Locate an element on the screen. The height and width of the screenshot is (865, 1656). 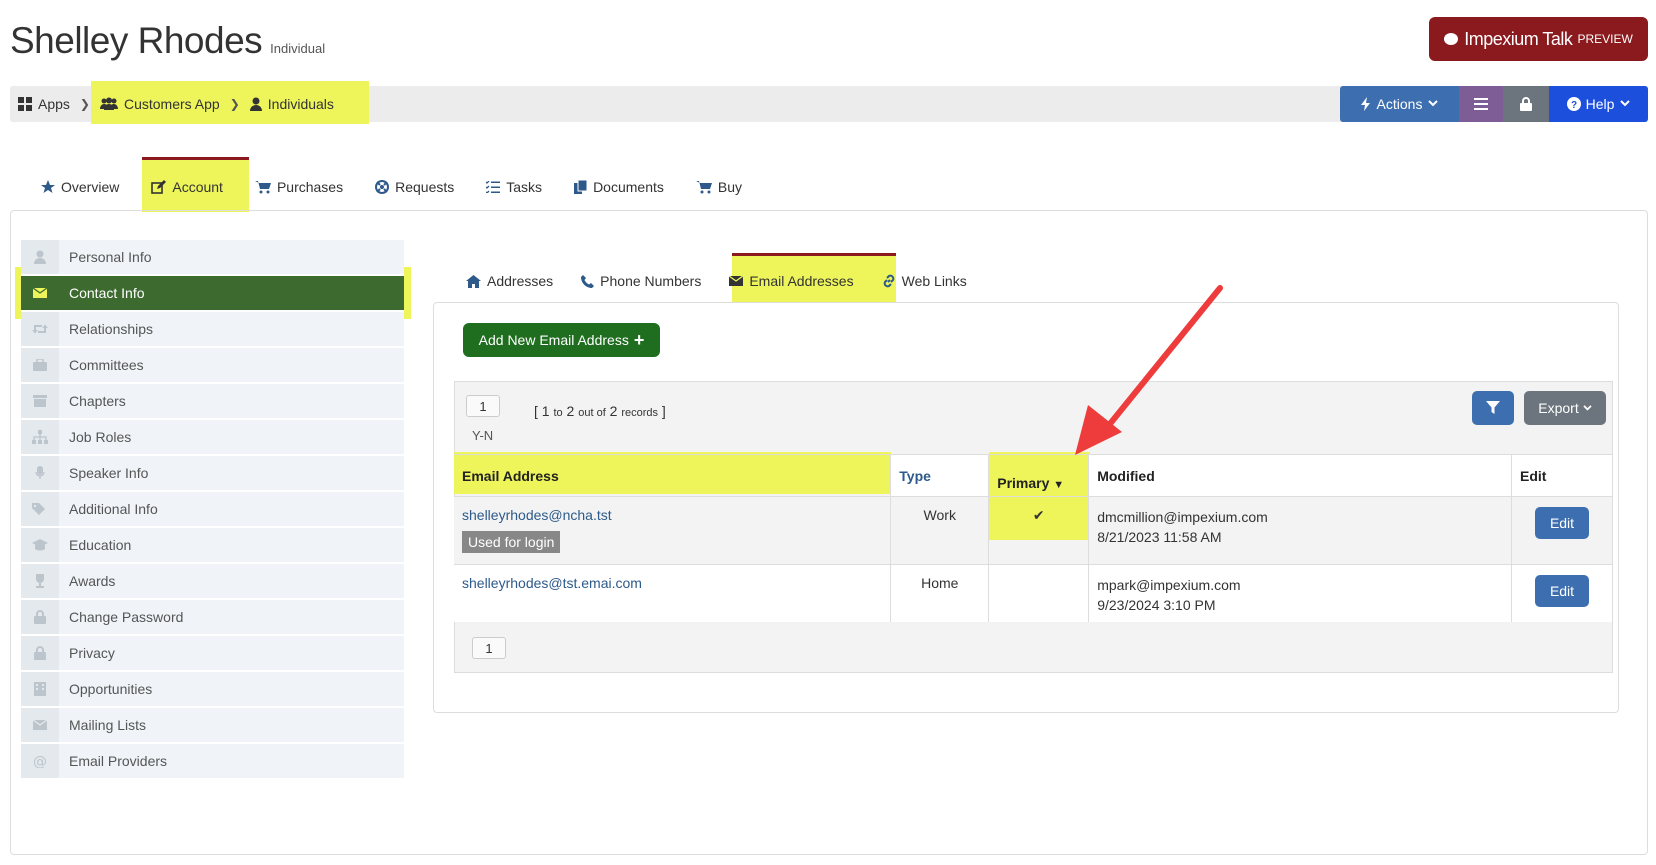
retweet-icon is located at coordinates (40, 329).